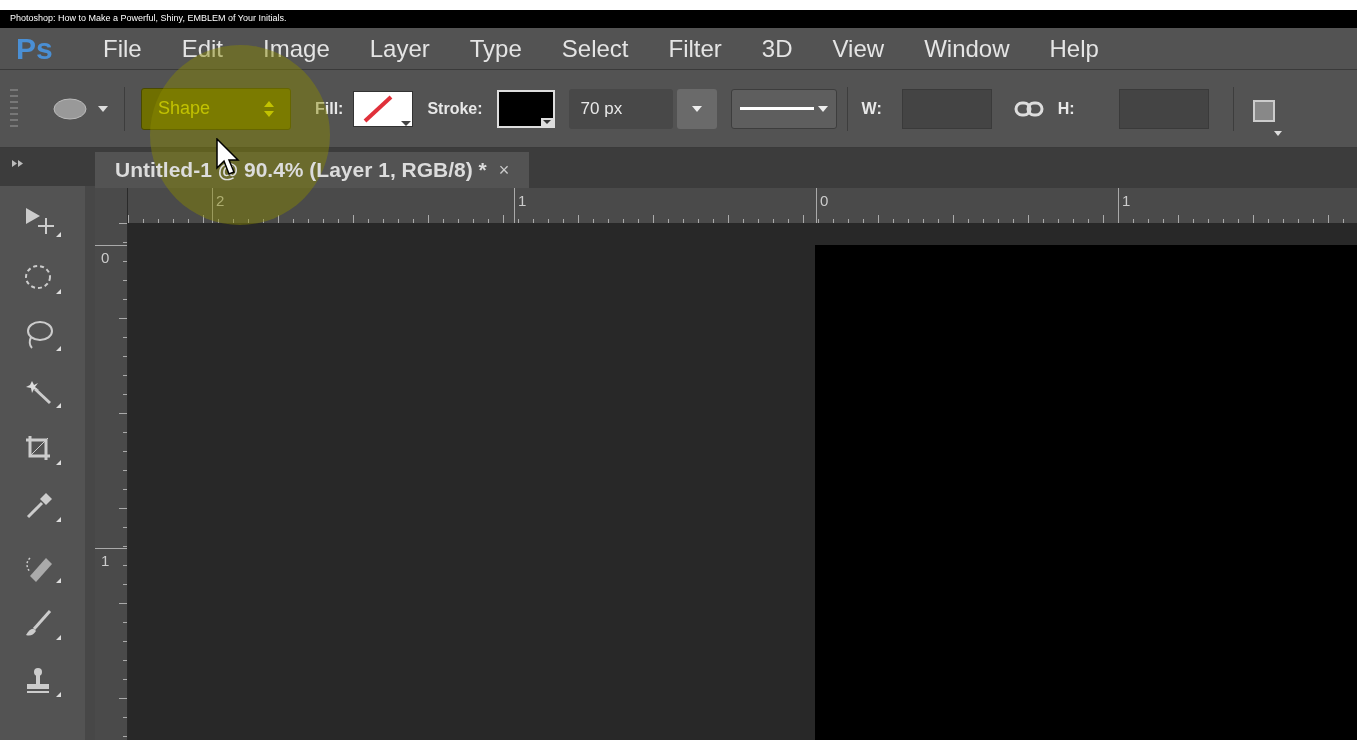  Describe the element at coordinates (122, 48) in the screenshot. I see `menu-item: File` at that location.